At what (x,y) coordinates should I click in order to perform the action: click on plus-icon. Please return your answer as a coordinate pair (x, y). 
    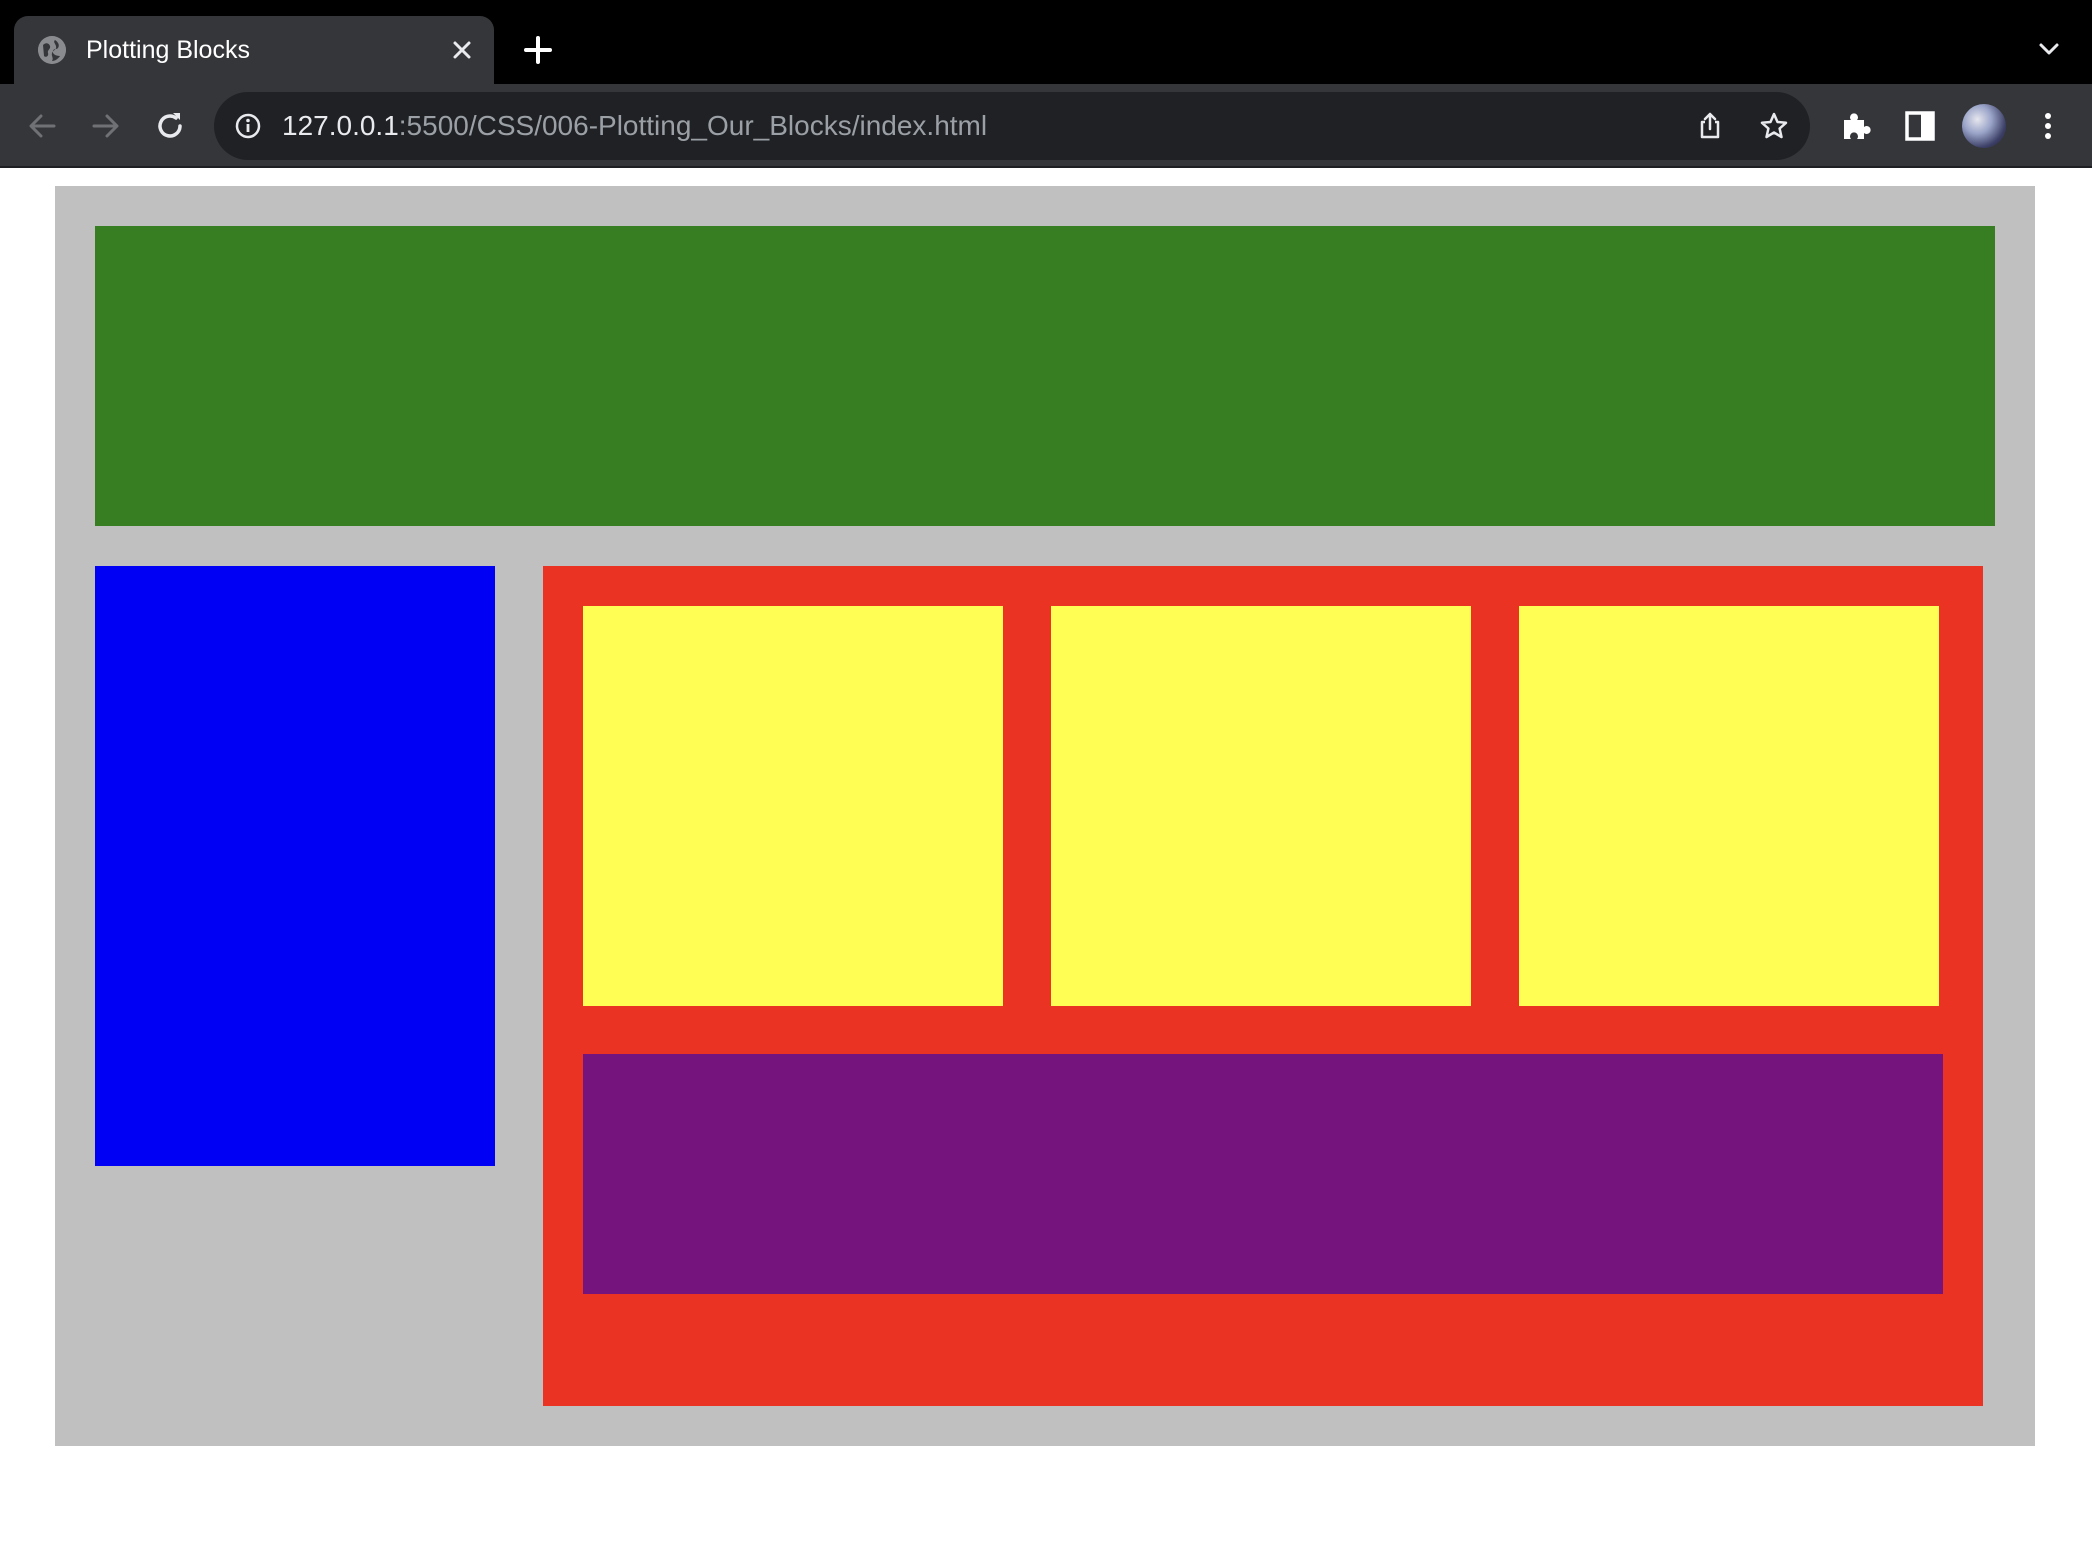
    Looking at the image, I should click on (538, 50).